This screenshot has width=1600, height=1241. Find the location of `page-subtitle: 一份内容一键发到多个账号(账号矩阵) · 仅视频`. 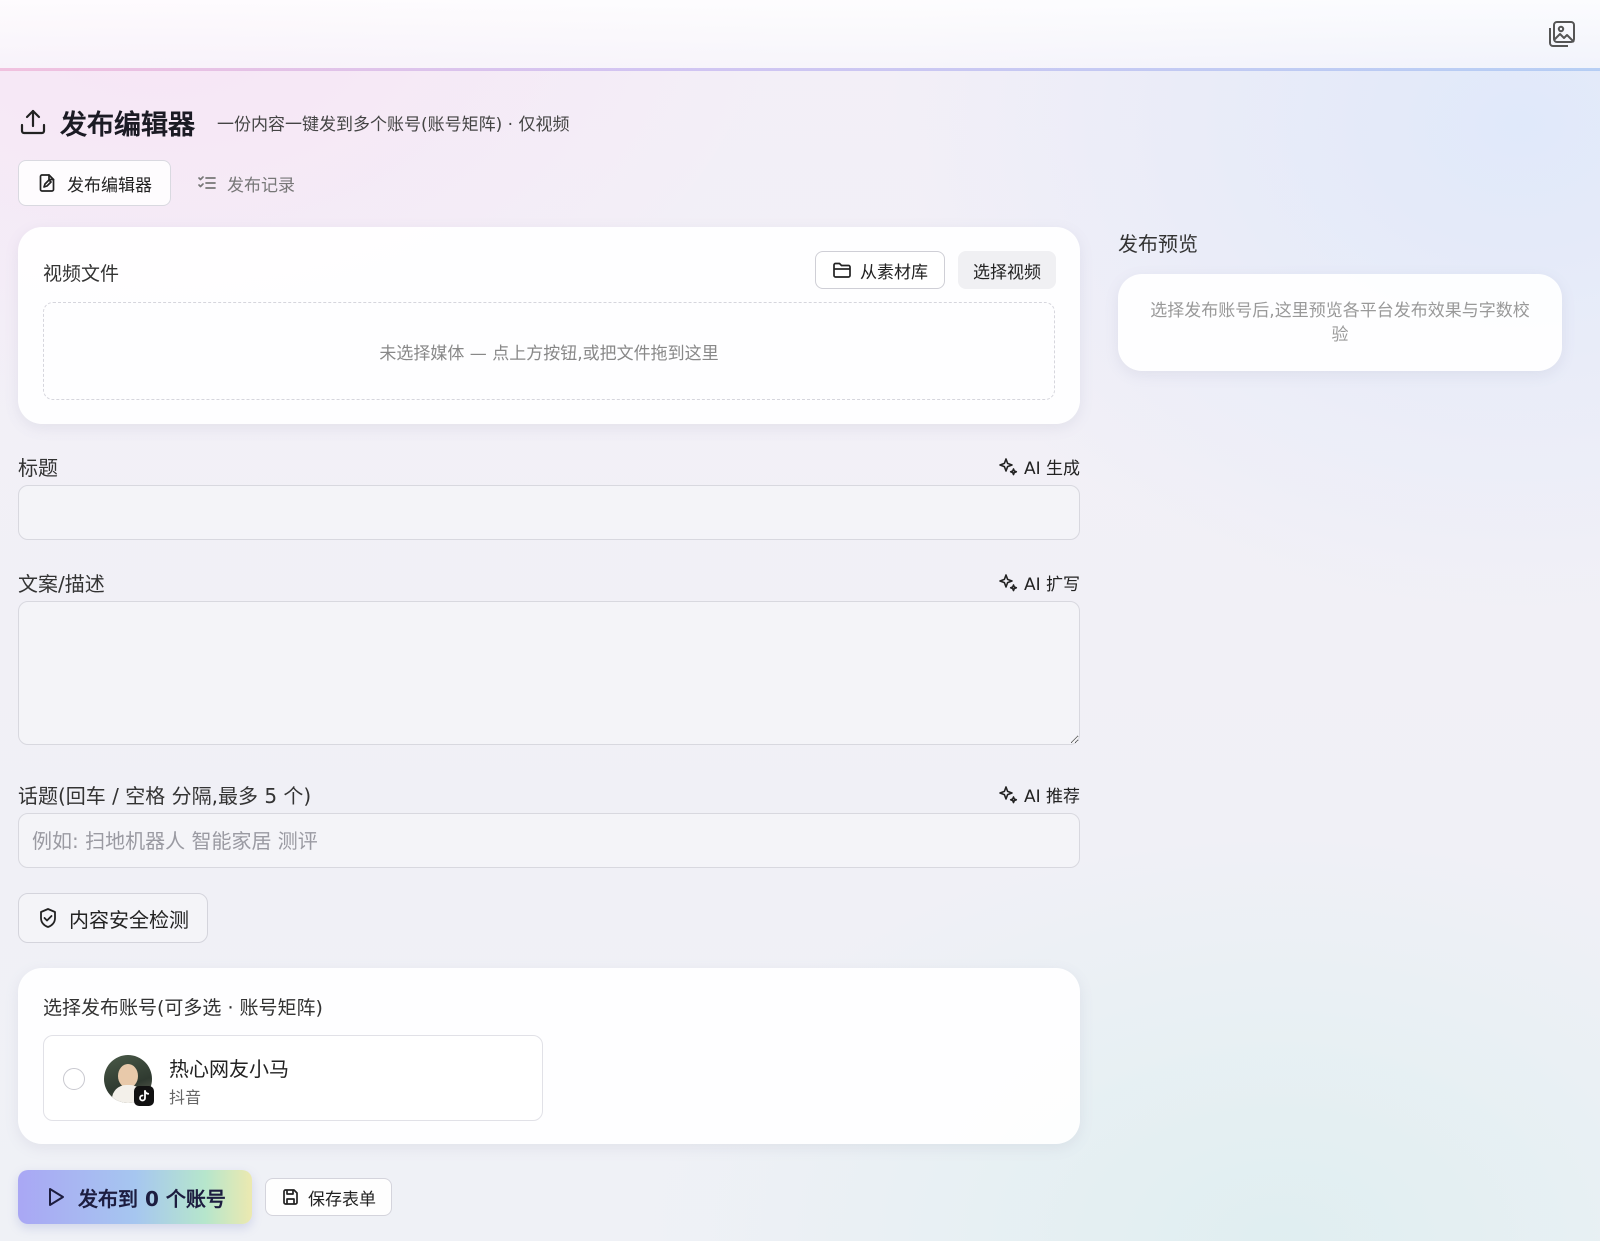

page-subtitle: 一份内容一键发到多个账号(账号矩阵) · 仅视频 is located at coordinates (393, 124).